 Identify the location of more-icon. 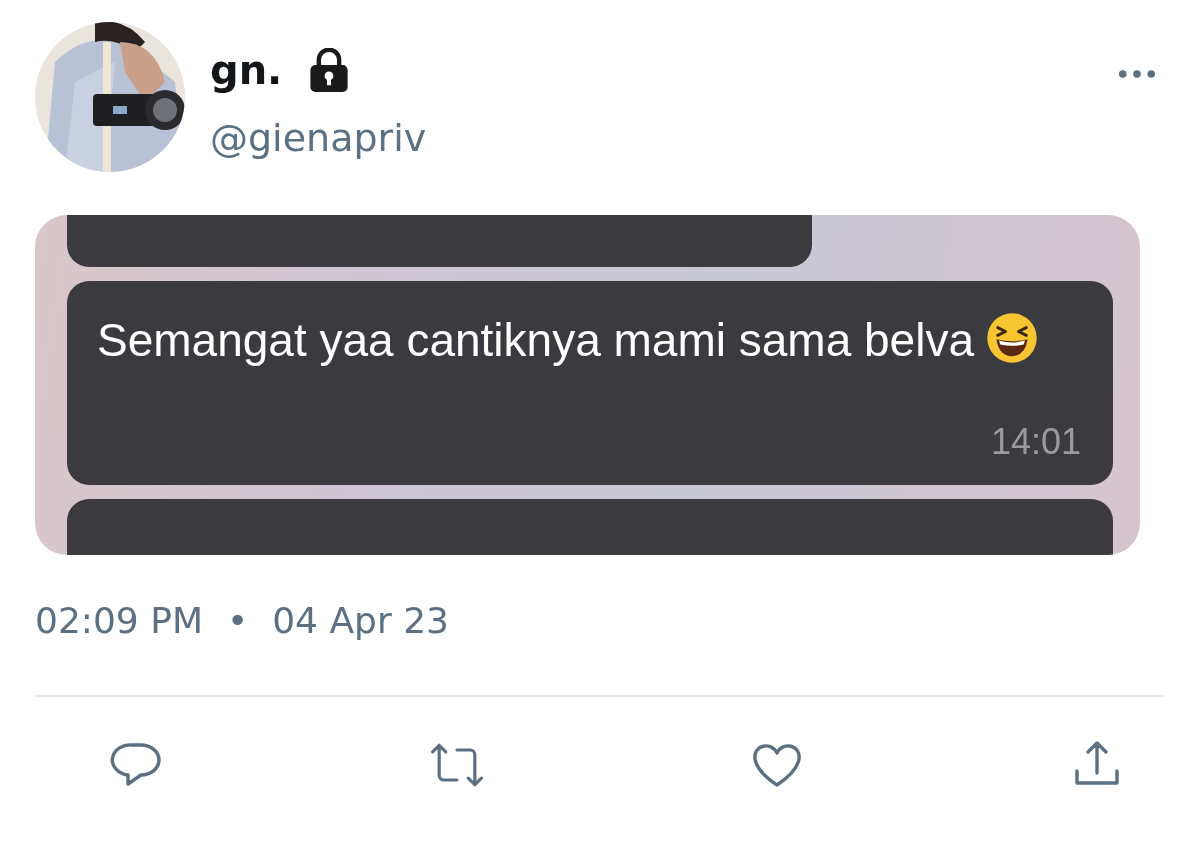
(1137, 74).